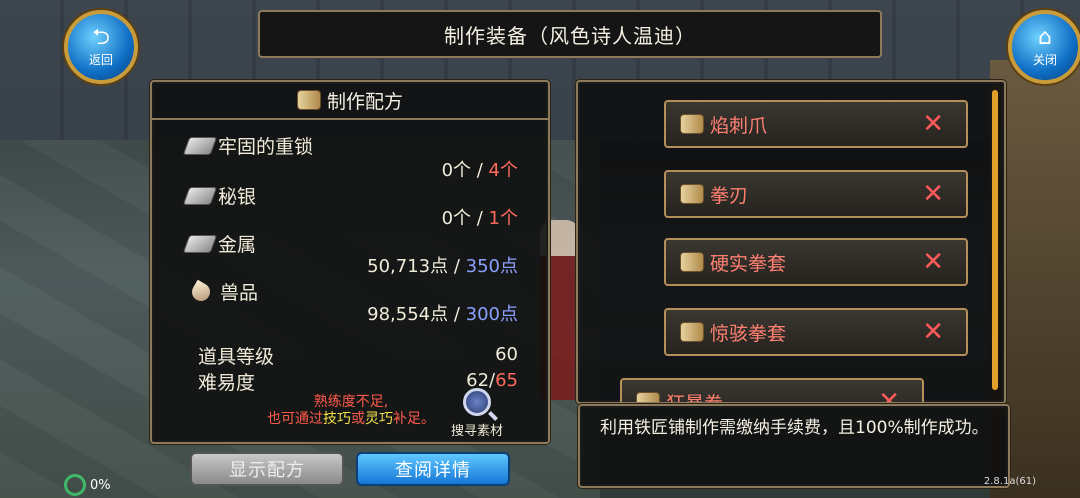 This screenshot has width=1080, height=498. What do you see at coordinates (695, 398) in the screenshot?
I see `item-name: 狂暴拳` at bounding box center [695, 398].